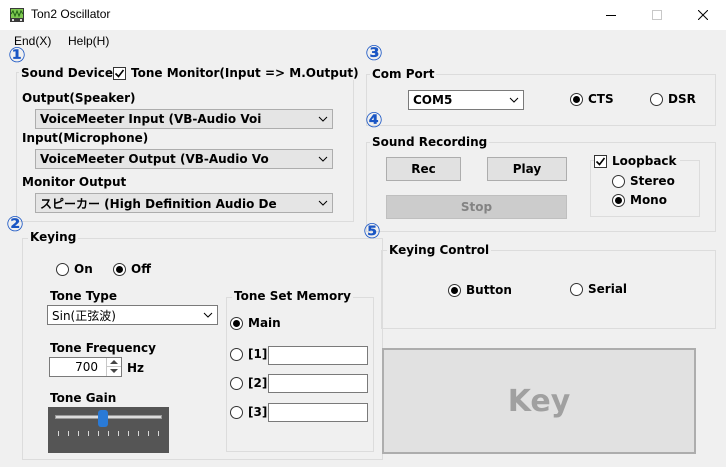  Describe the element at coordinates (78, 367) in the screenshot. I see `tone-frequency-value: 700` at that location.